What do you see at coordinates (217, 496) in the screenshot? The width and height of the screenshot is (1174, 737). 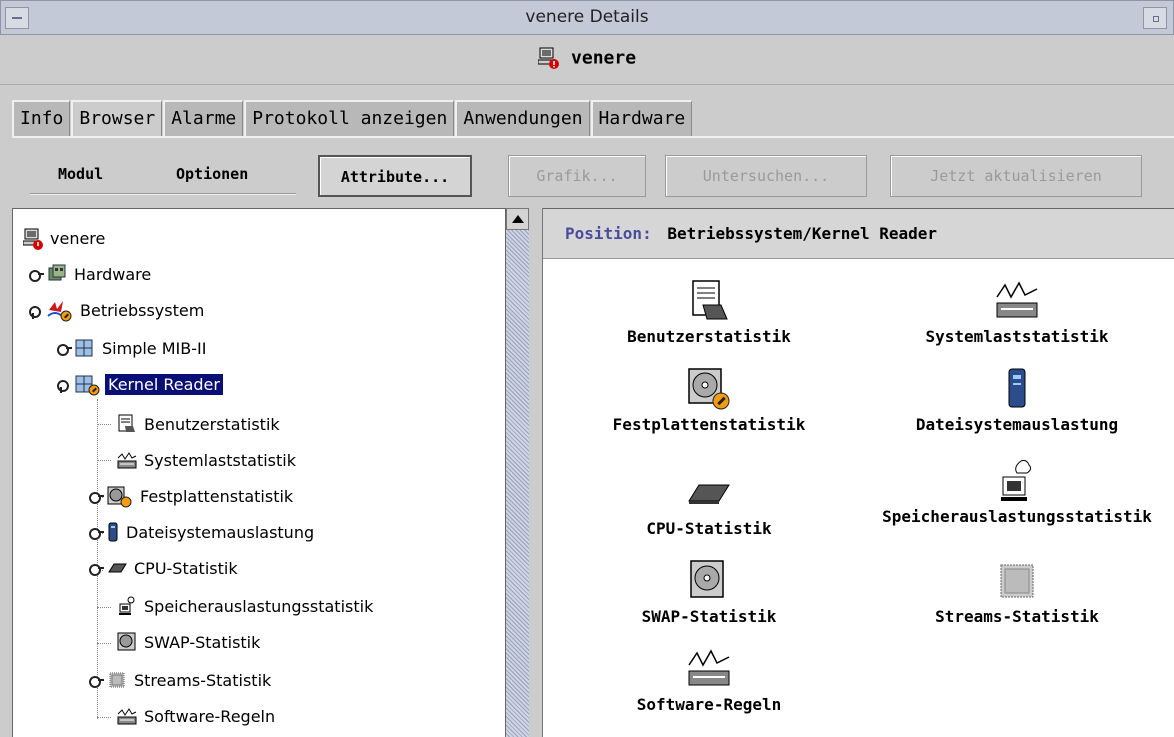 I see `tree-item-label: Festplattenstatistik` at bounding box center [217, 496].